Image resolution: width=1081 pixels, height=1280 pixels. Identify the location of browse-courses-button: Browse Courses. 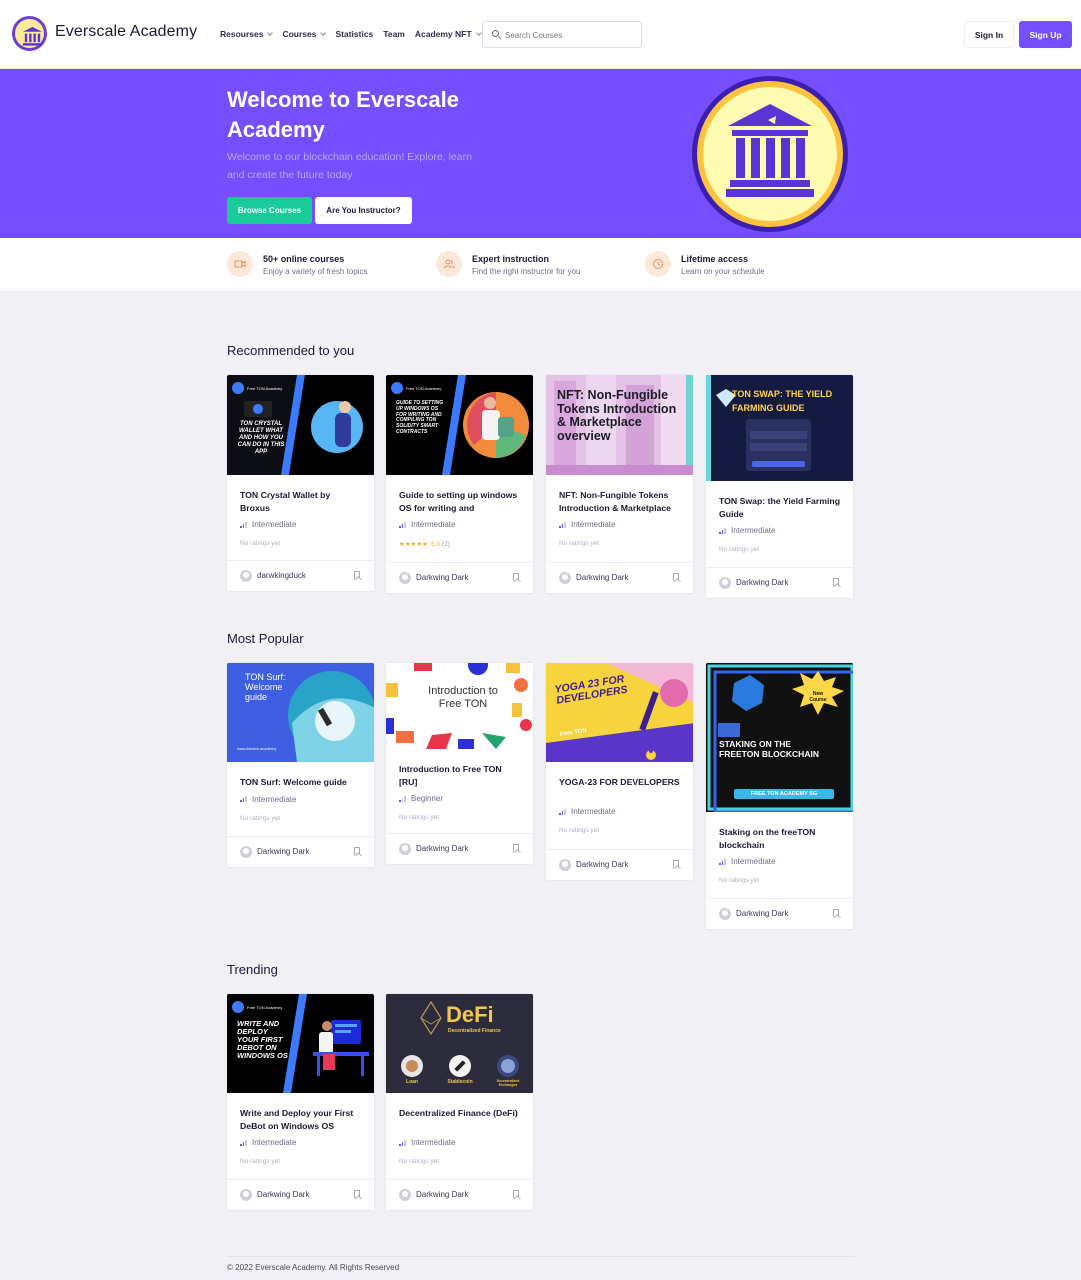
(269, 210).